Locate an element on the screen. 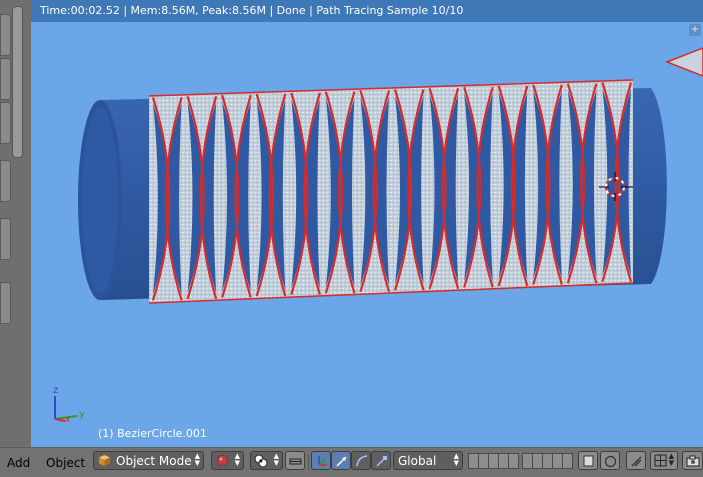 The width and height of the screenshot is (703, 477). axis-gizmo: z y x is located at coordinates (69, 405).